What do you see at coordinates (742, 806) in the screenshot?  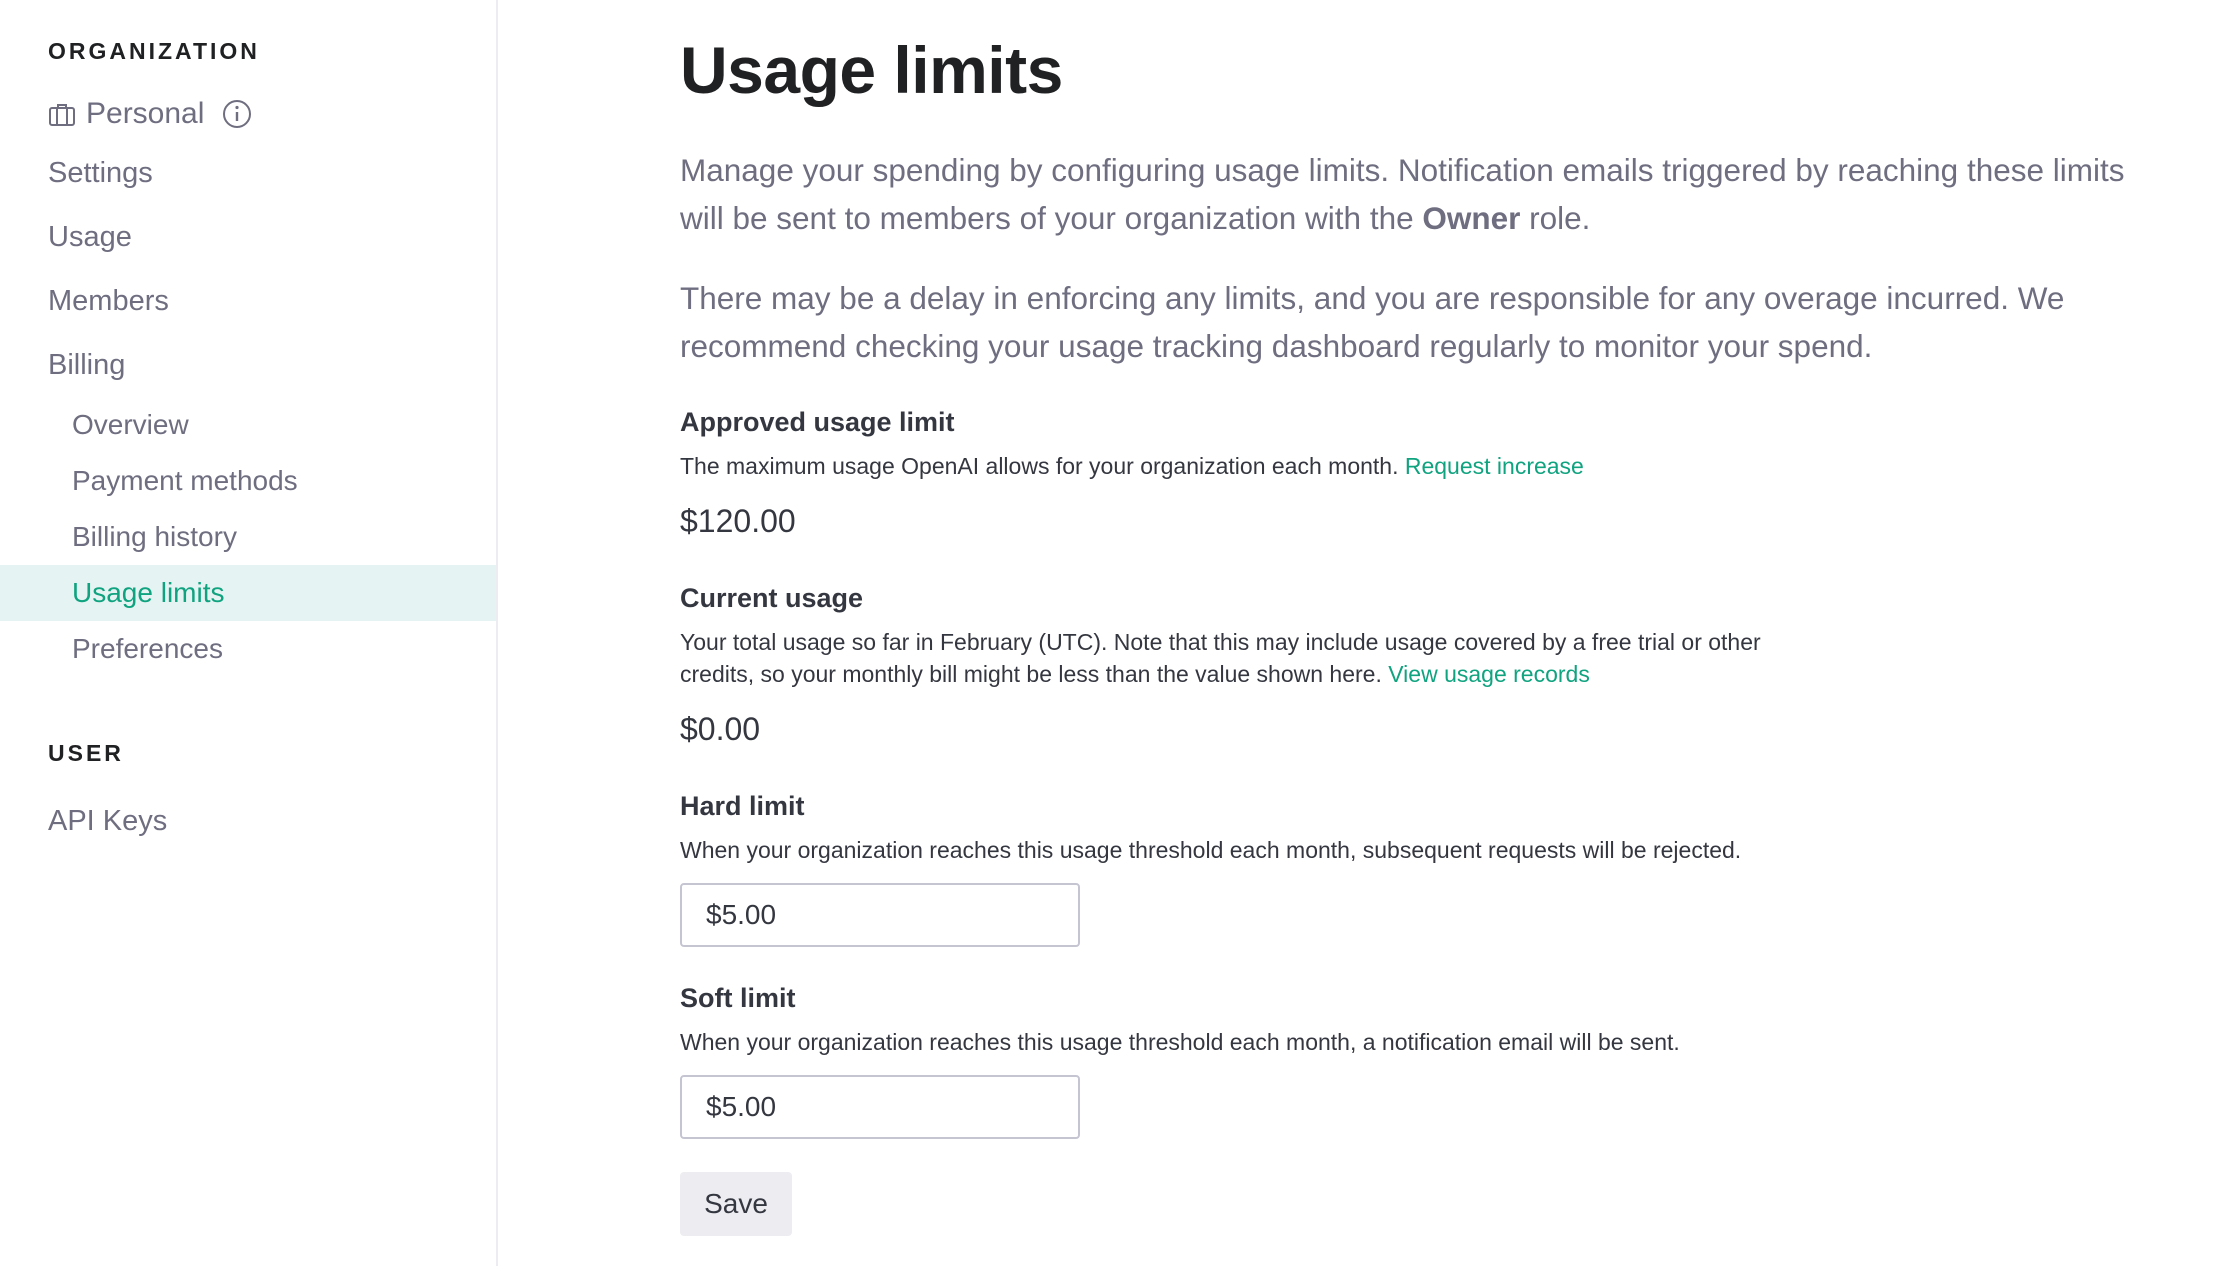 I see `hard-limit-title: Hard limit` at bounding box center [742, 806].